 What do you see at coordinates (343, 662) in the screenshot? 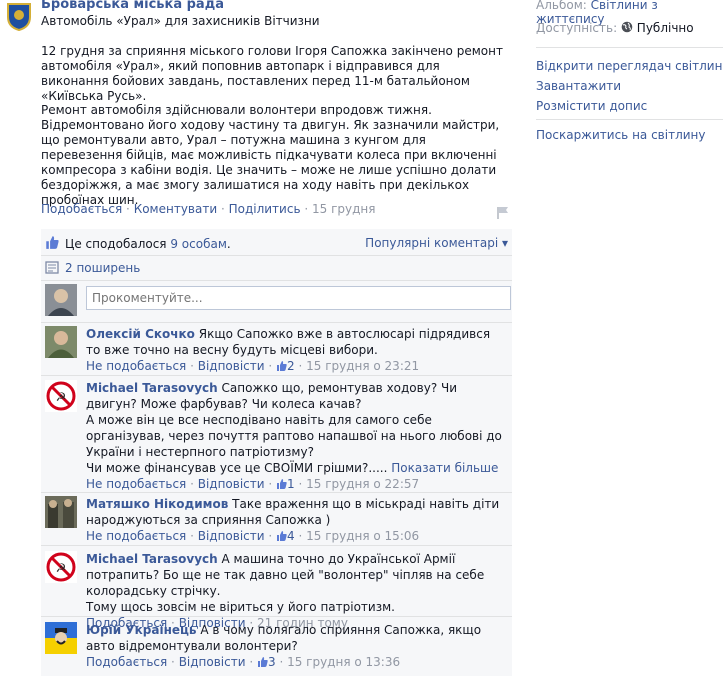
I see `comment-time: 15 грудня о 13:36` at bounding box center [343, 662].